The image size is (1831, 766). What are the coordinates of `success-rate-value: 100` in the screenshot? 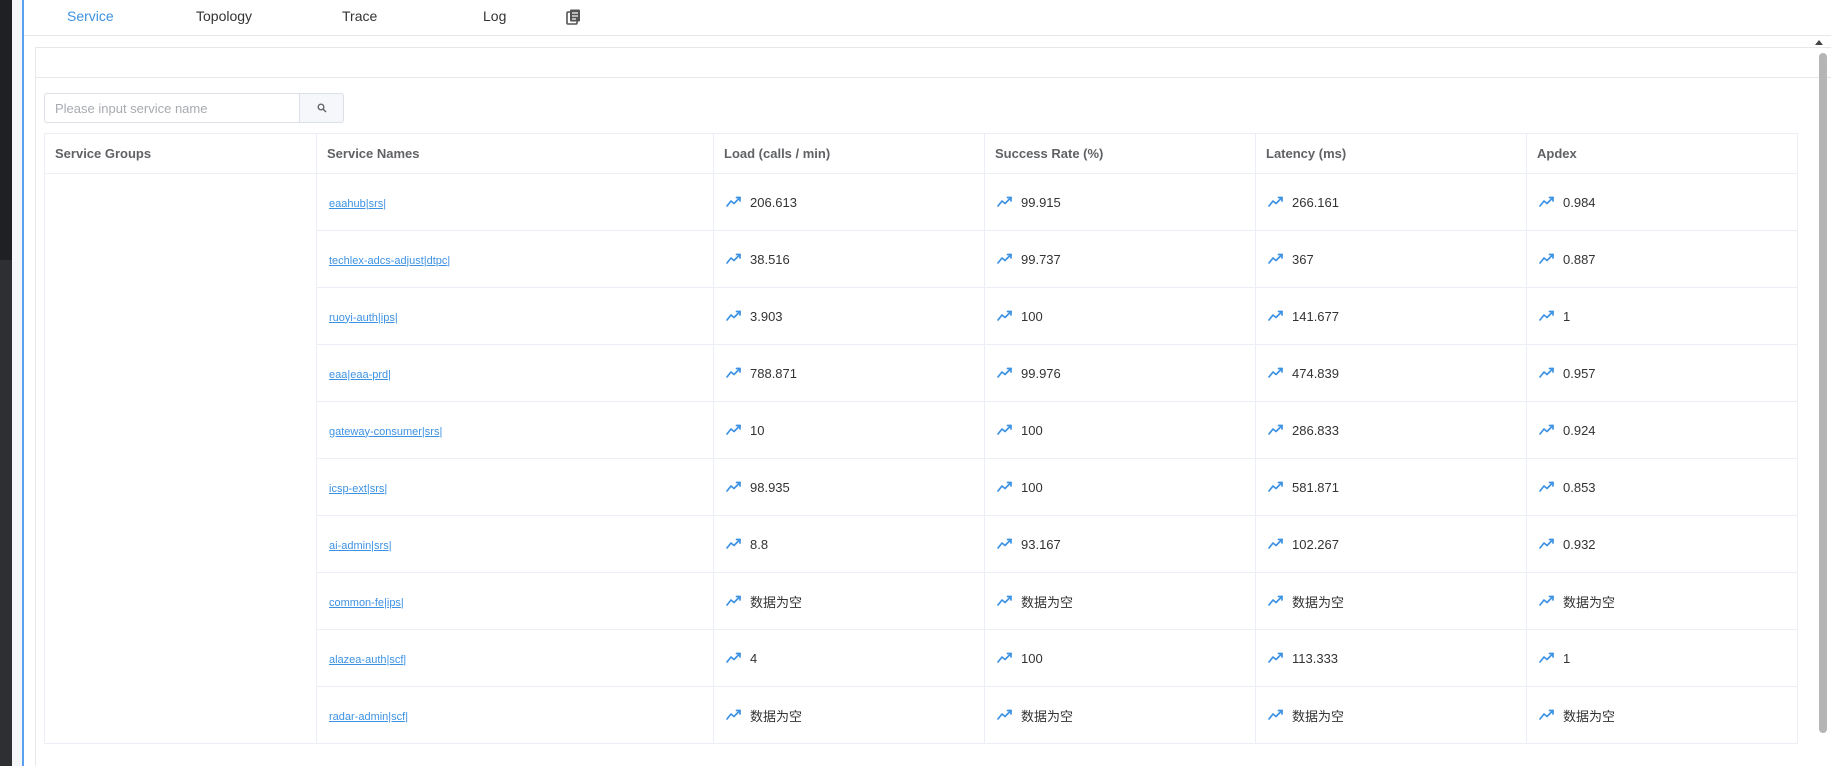 It's located at (1032, 487).